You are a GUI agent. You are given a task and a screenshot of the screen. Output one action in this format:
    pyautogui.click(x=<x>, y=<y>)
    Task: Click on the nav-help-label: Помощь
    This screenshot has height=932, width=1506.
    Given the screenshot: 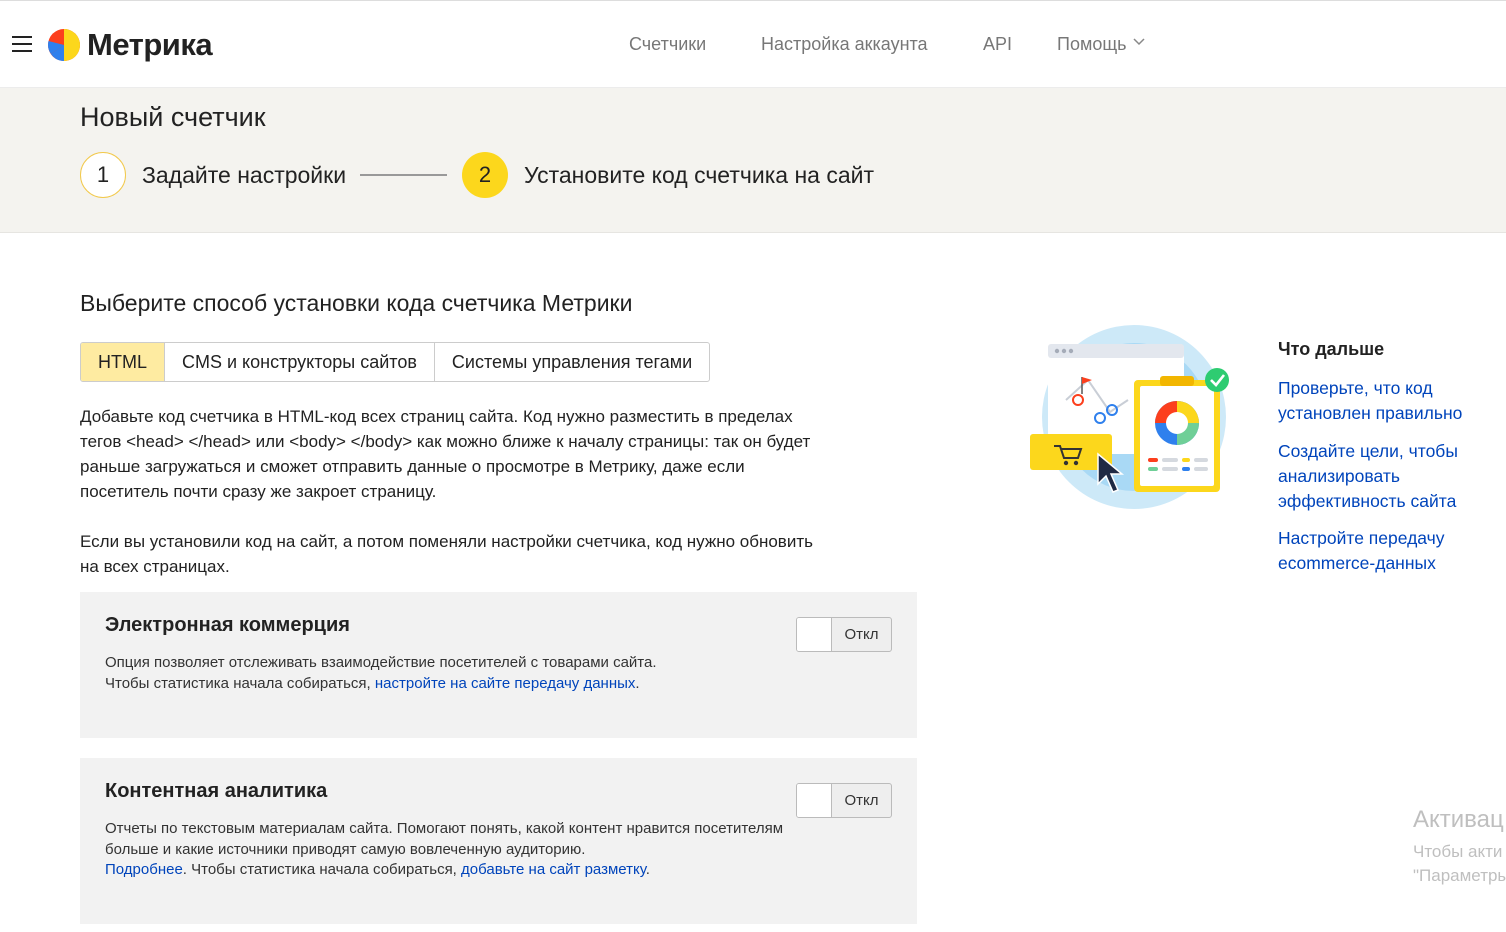 What is the action you would take?
    pyautogui.click(x=1092, y=44)
    